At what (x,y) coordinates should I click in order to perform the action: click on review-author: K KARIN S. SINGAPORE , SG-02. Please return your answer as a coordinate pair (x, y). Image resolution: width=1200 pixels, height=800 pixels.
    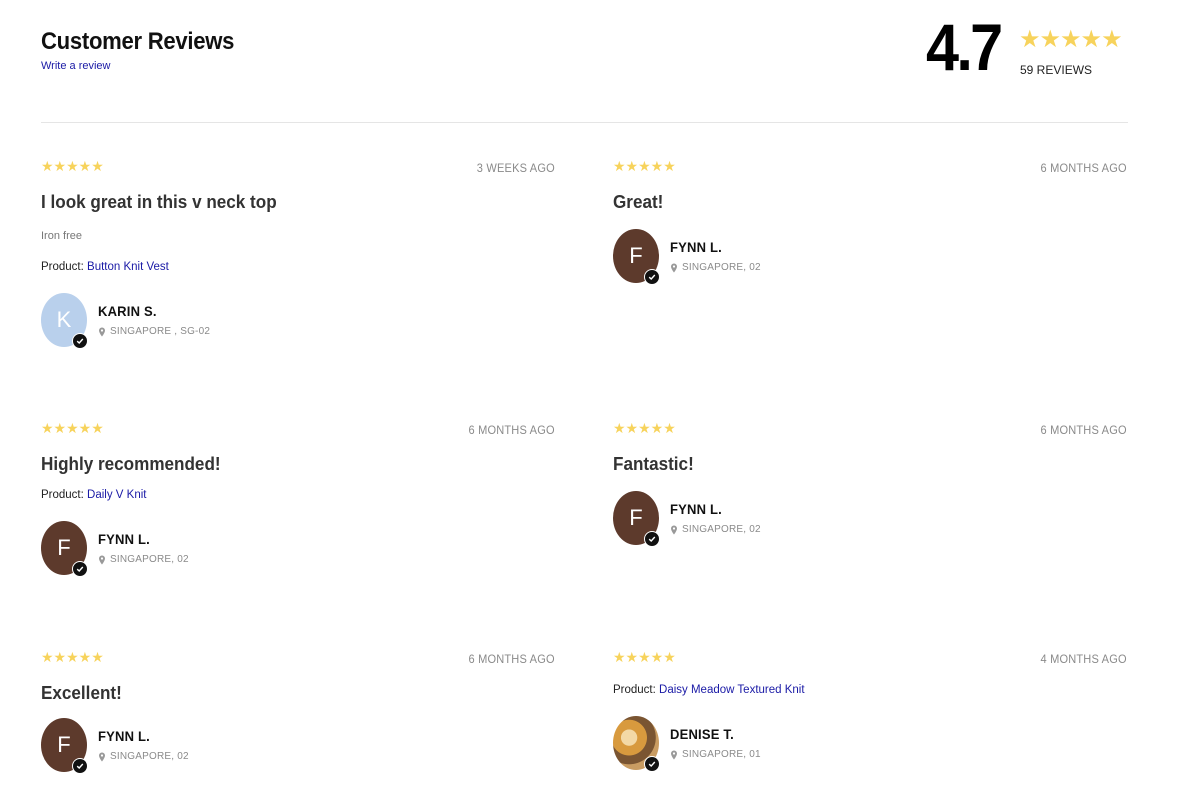
    Looking at the image, I should click on (241, 321).